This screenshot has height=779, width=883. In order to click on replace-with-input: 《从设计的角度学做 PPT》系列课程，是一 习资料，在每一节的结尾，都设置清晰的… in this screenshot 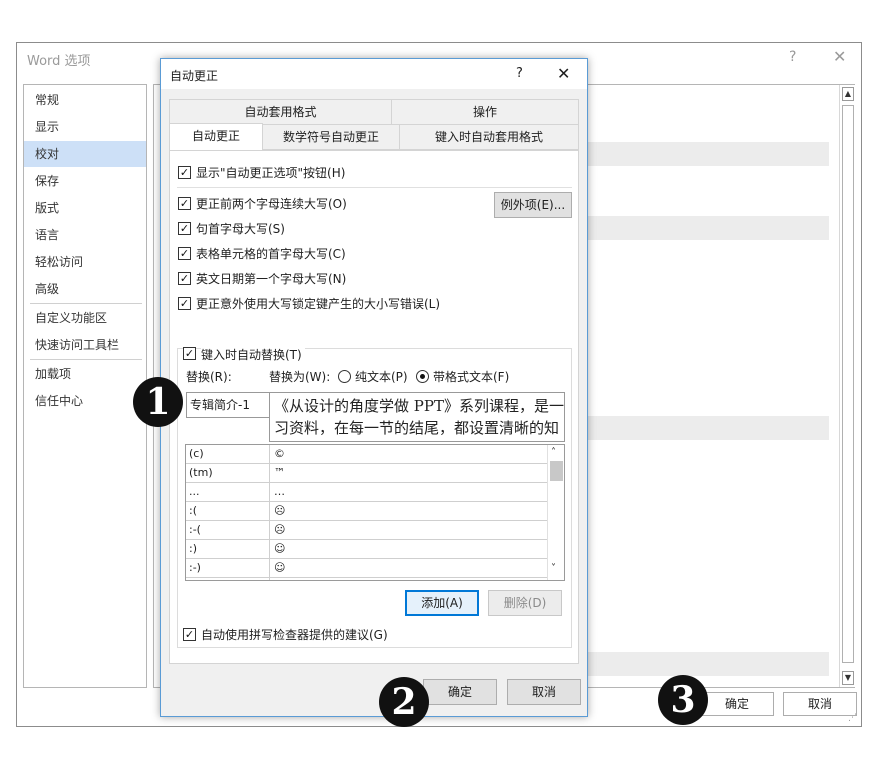, I will do `click(417, 417)`.